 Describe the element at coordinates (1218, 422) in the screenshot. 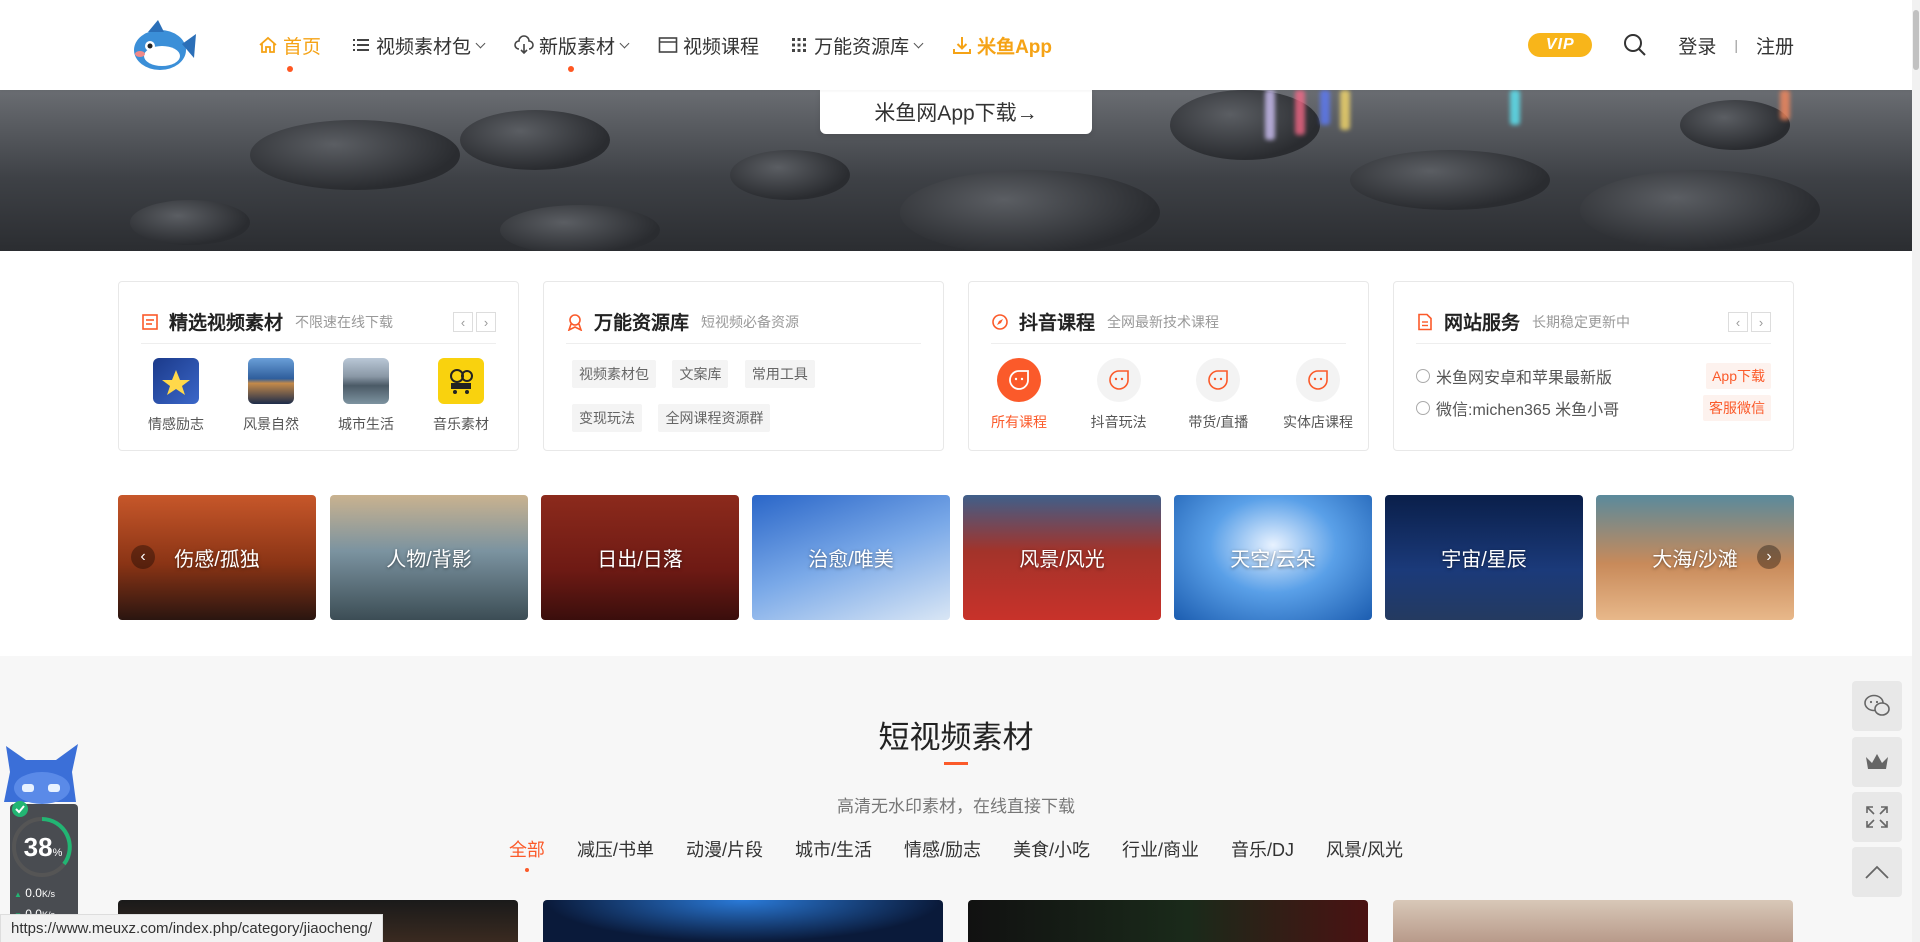

I see `course-label: 带货/直播` at that location.